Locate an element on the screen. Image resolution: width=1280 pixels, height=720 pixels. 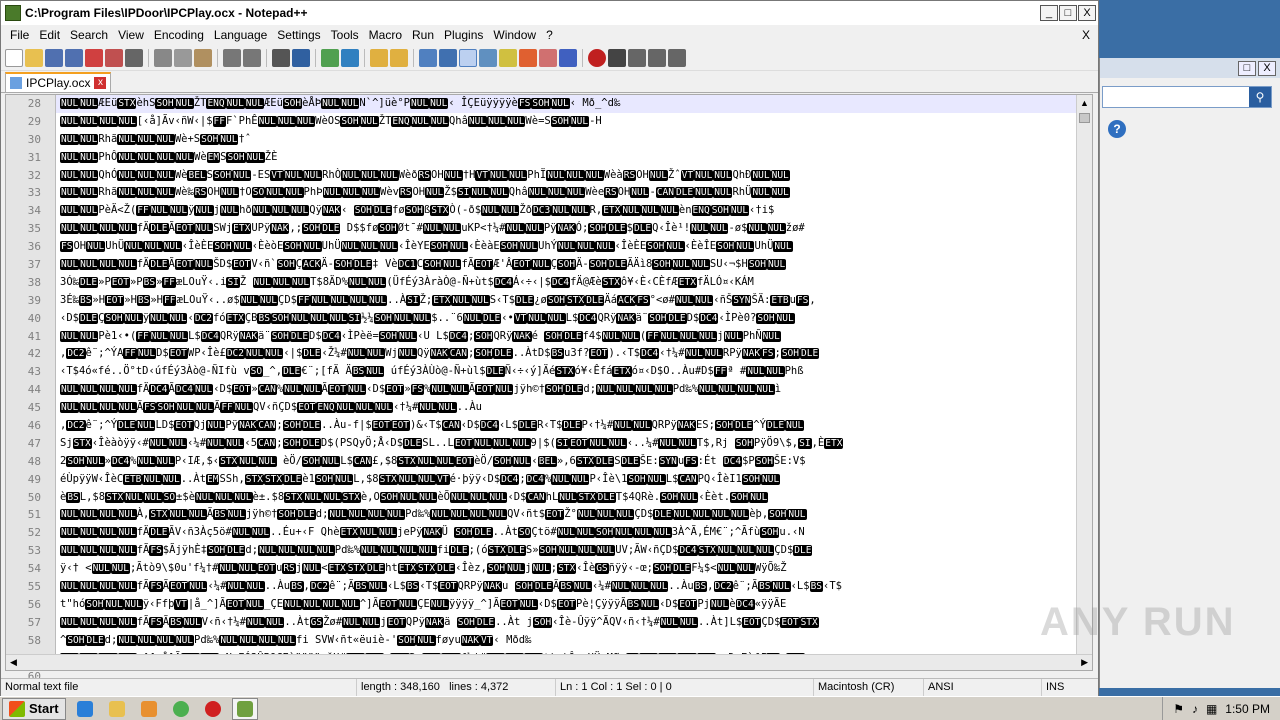
tab-close-icon: x is located at coordinates (100, 83).